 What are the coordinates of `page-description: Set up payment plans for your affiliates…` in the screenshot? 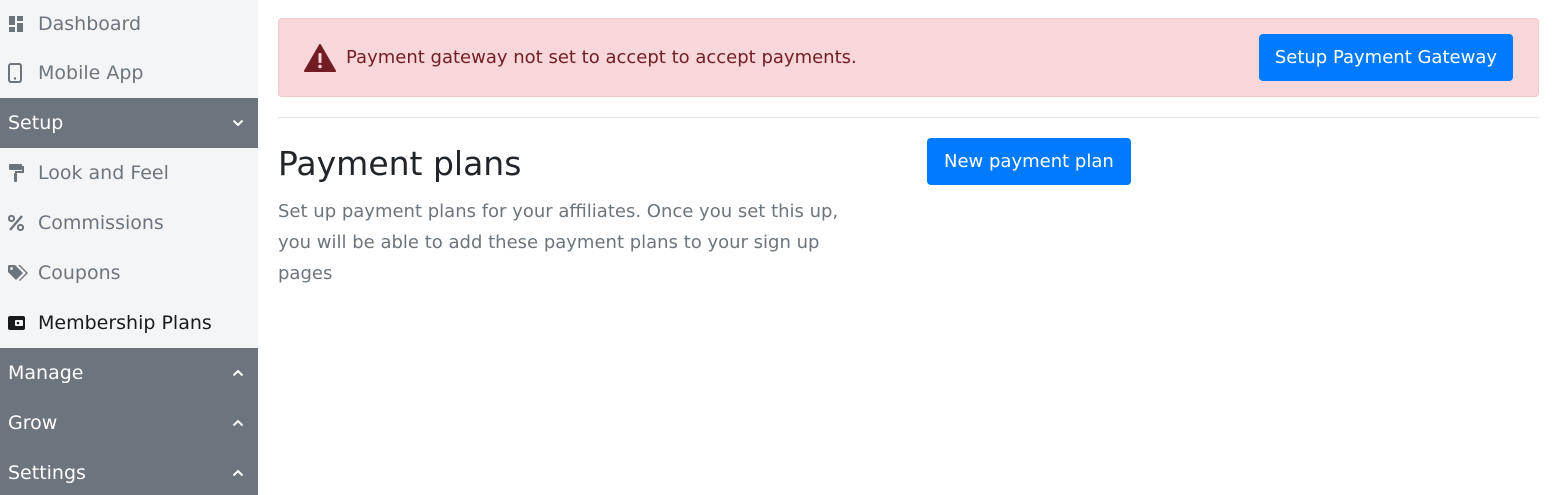 It's located at (558, 242).